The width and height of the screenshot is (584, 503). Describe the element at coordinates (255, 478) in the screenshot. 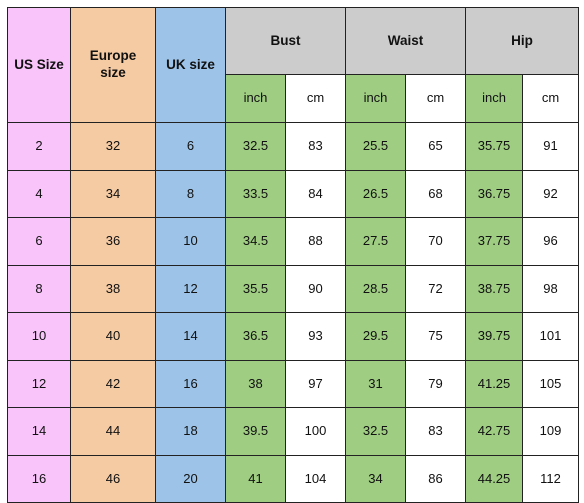

I see `cell-bust-in: 41` at that location.